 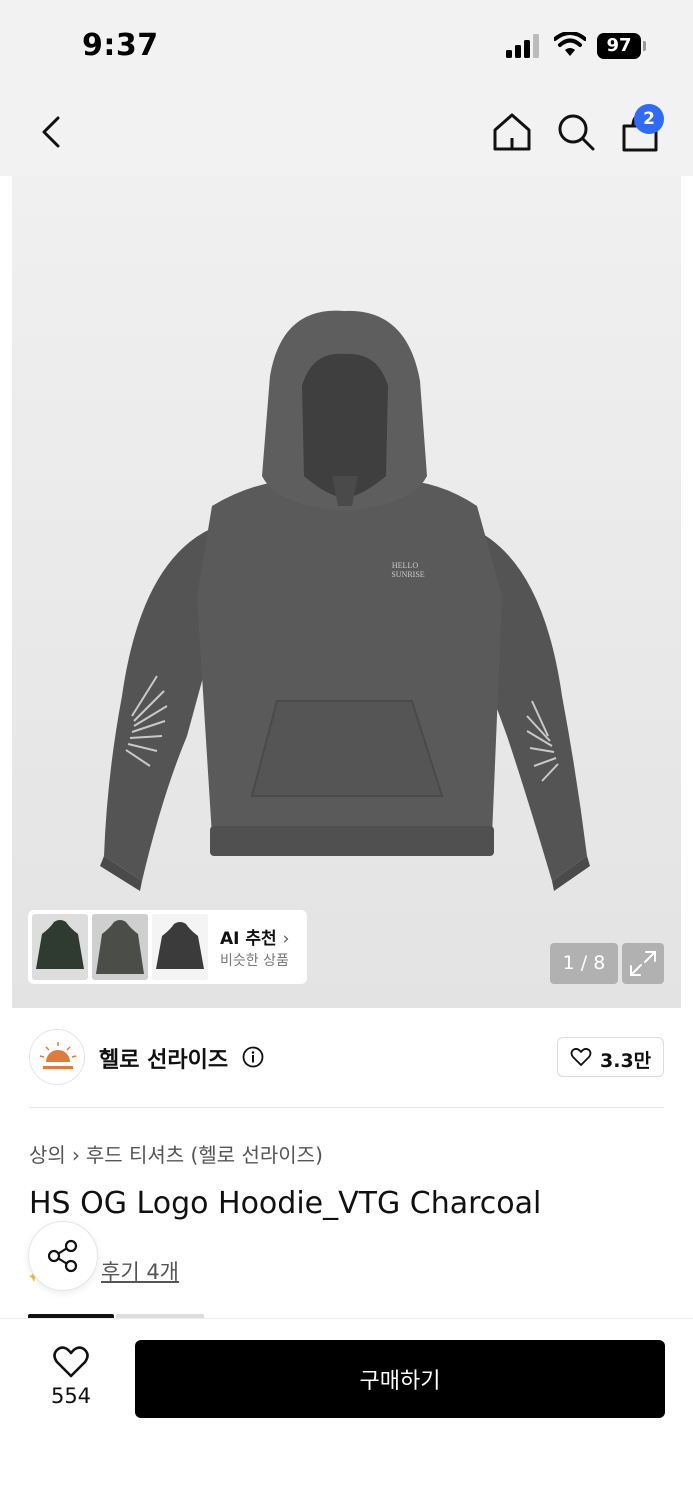 I want to click on wifi-icon, so click(x=570, y=44).